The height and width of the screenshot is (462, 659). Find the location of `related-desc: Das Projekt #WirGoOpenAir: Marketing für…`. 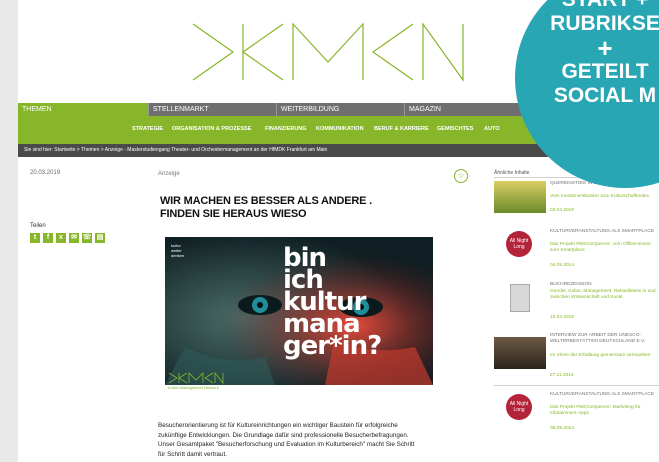

related-desc: Das Projekt #WirGoOpenAir: Marketing für… is located at coordinates (595, 410).